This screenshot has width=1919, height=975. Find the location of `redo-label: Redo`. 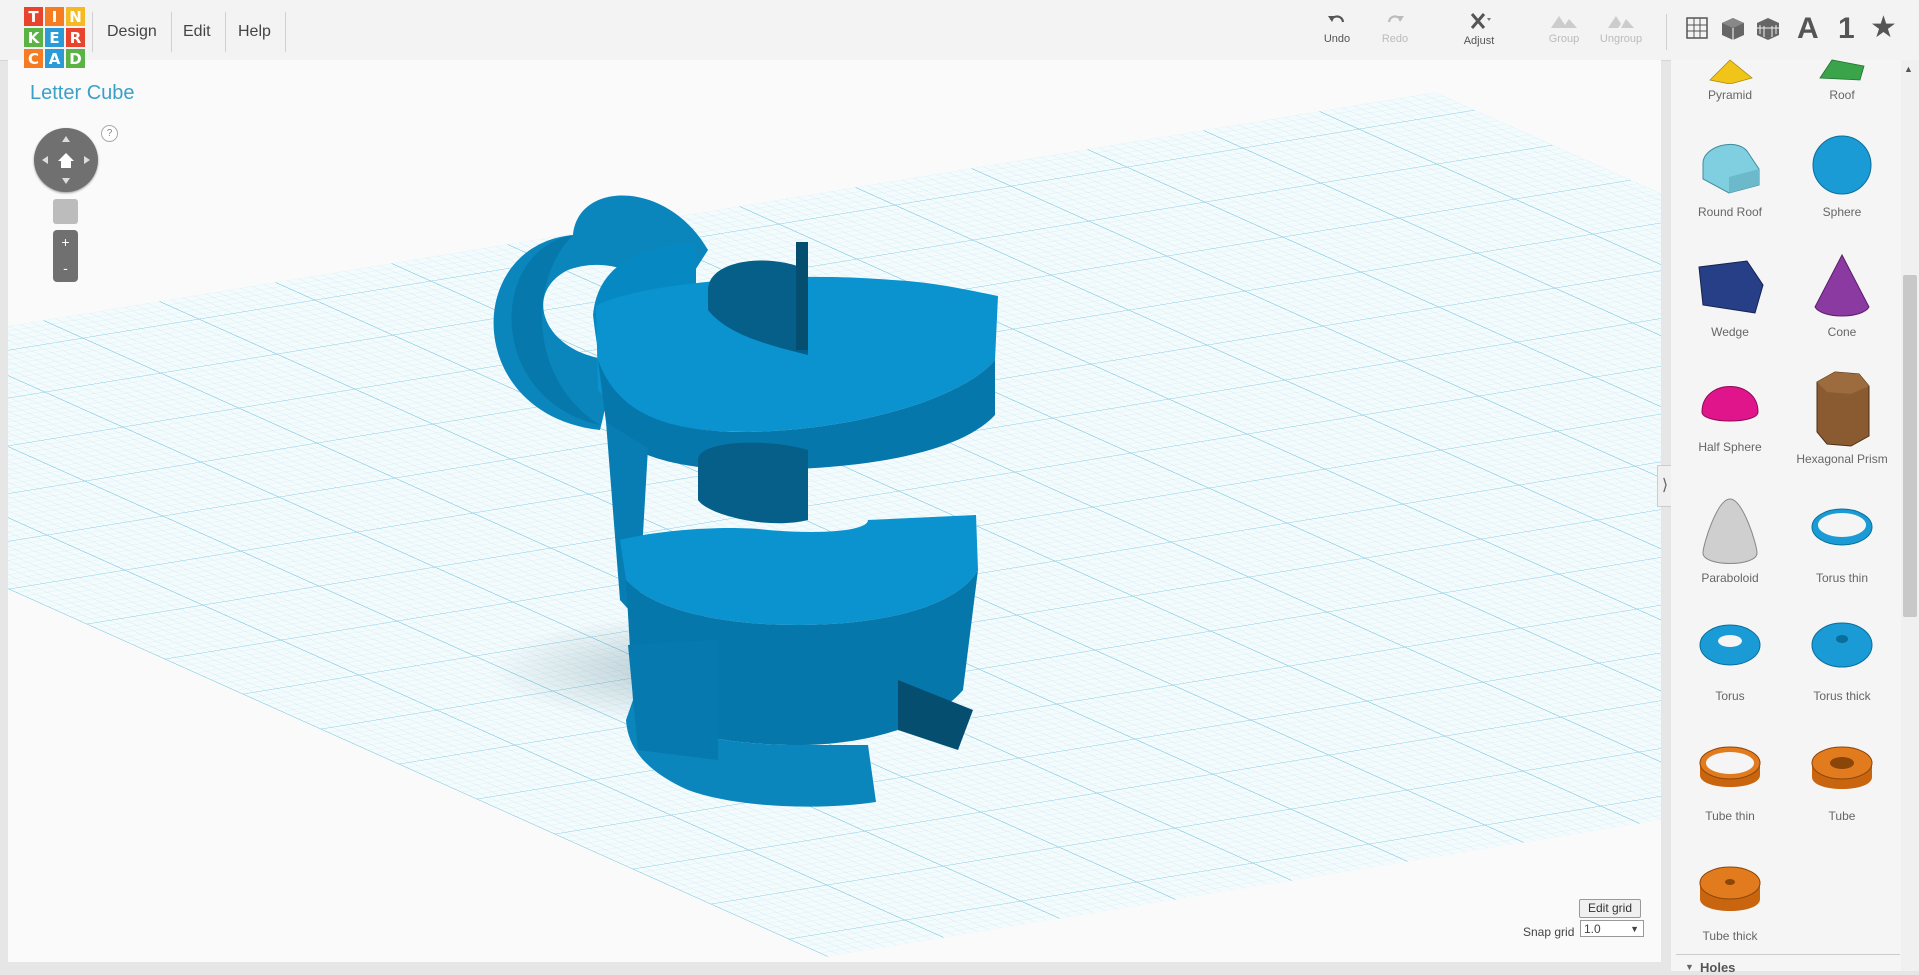

redo-label: Redo is located at coordinates (1395, 39).